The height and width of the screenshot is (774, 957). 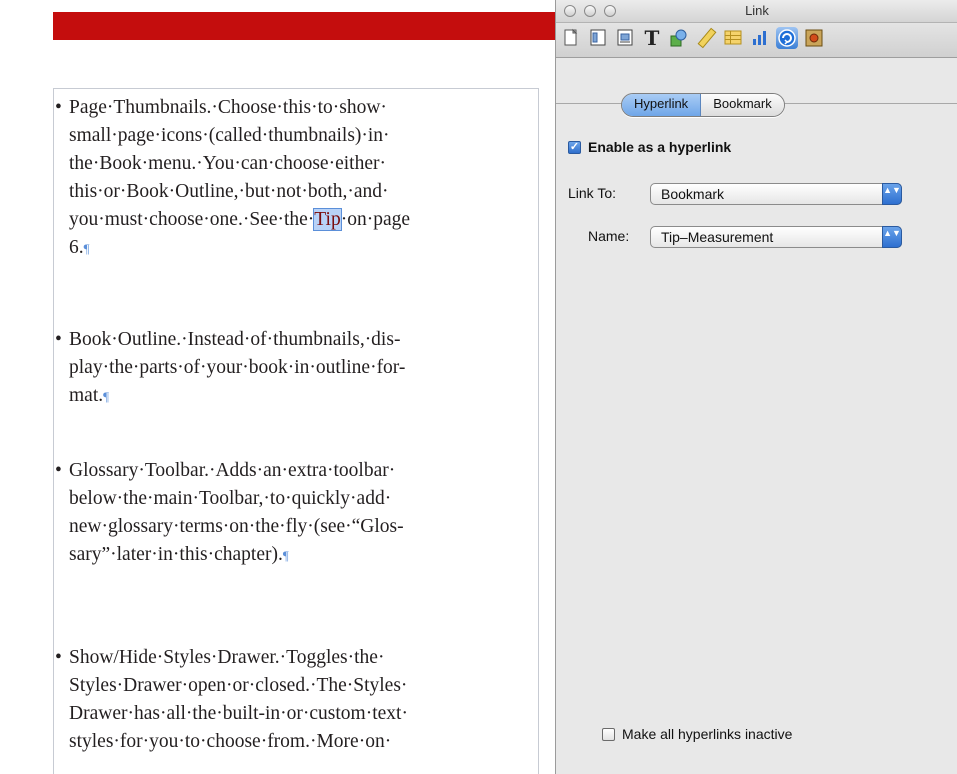 What do you see at coordinates (742, 105) in the screenshot?
I see `tab-bookmark: Bookmark` at bounding box center [742, 105].